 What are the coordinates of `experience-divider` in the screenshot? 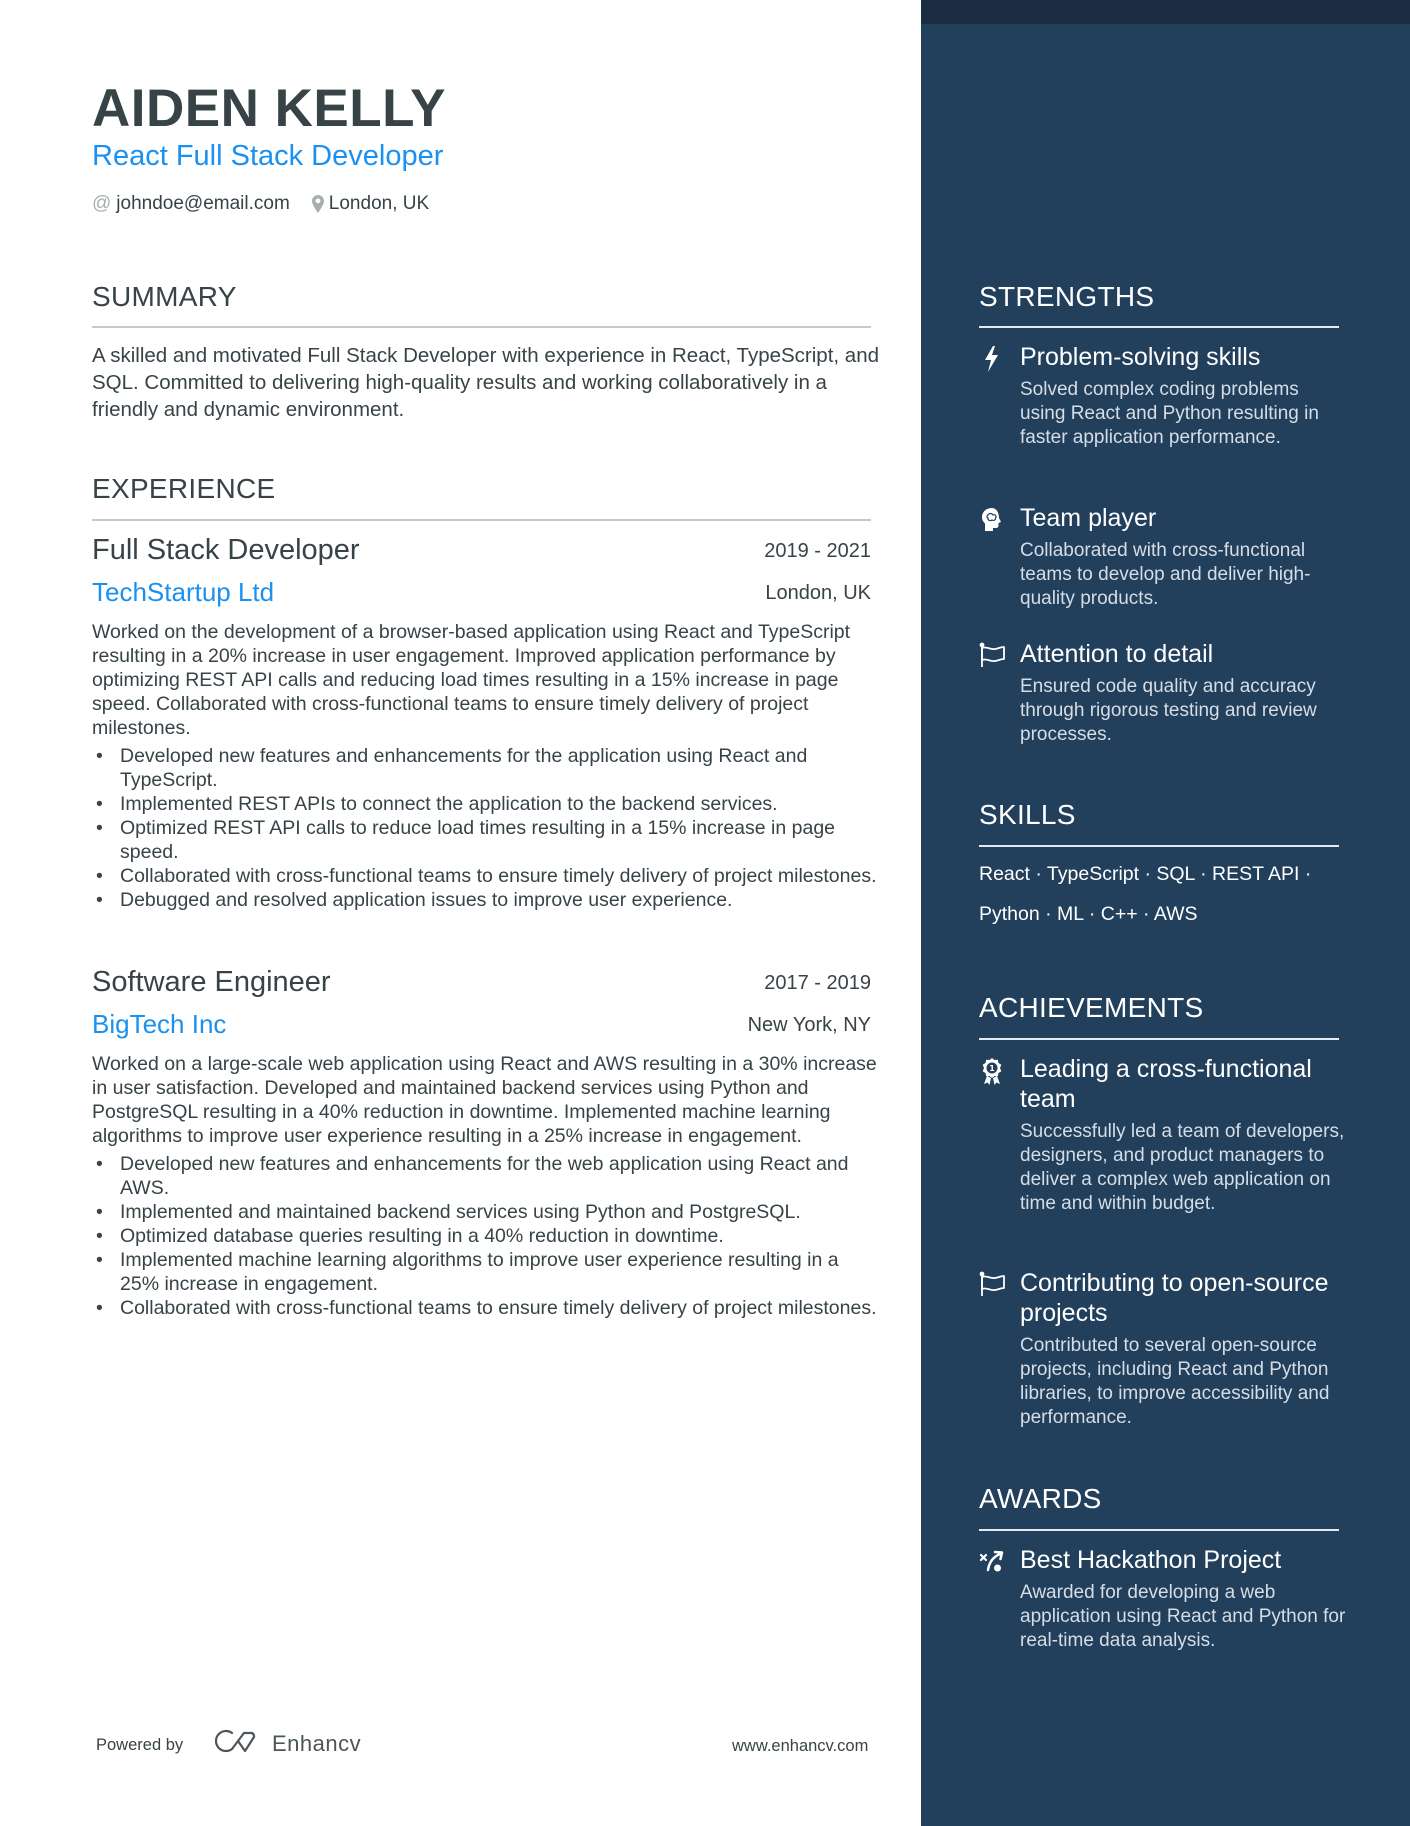 It's located at (481, 520).